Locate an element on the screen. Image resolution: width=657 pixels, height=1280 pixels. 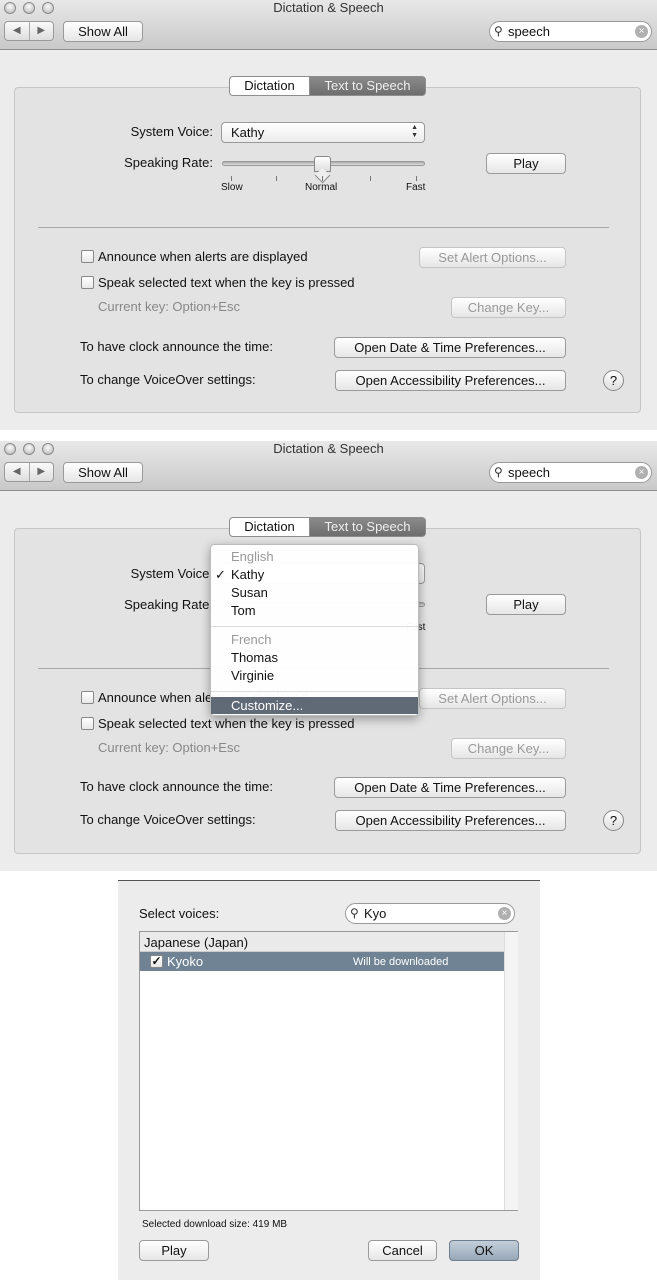
system-voice-popup: Kathy ▲ ▼ is located at coordinates (323, 132).